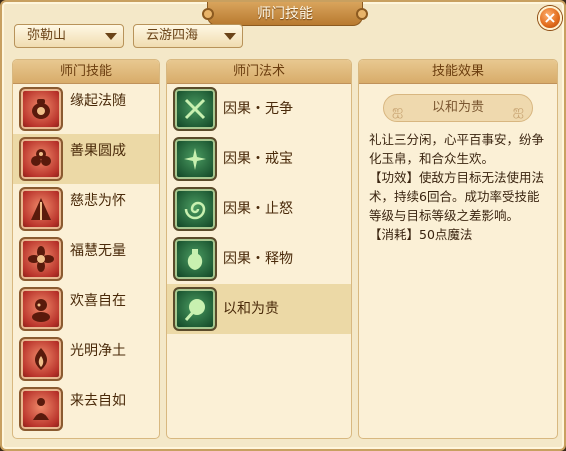 This screenshot has height=451, width=566. I want to click on skill-row-laiqu: 来去自如, so click(86, 409).